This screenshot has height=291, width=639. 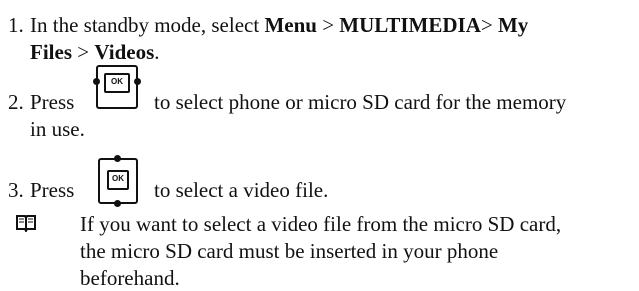 I want to click on ok-left-right-key-icon: OK, so click(x=117, y=87).